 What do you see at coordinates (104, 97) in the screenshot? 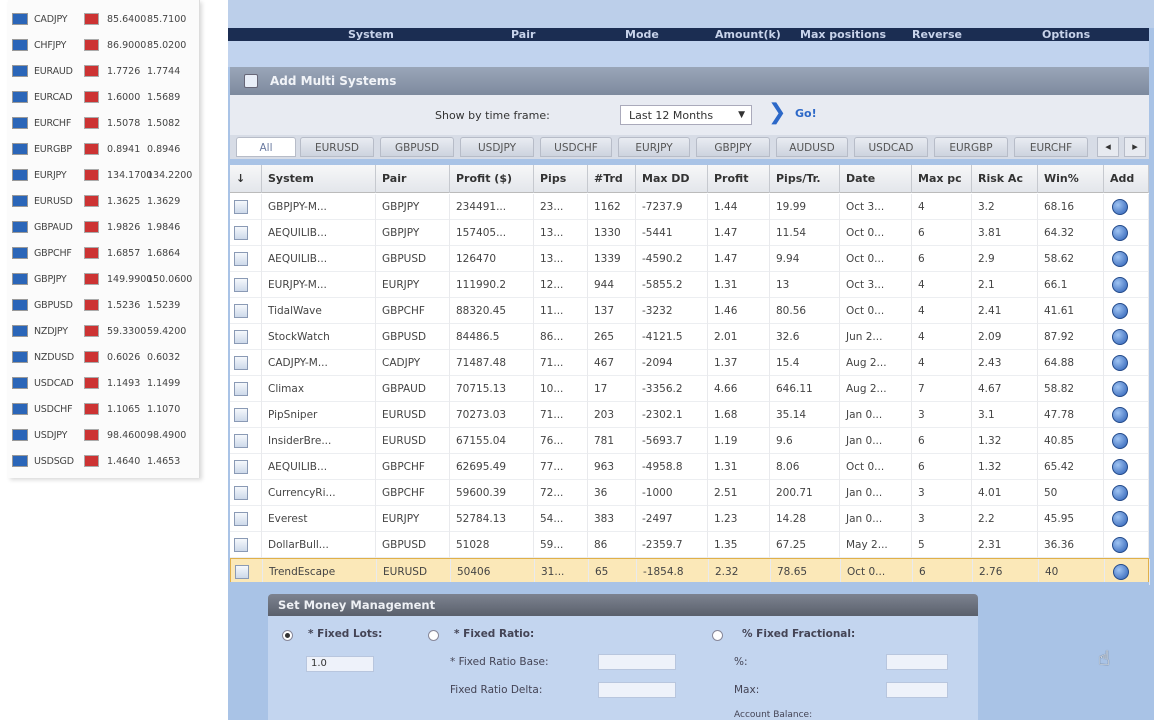
I see `quote-row: EURCAD 1.6000 1.5689` at bounding box center [104, 97].